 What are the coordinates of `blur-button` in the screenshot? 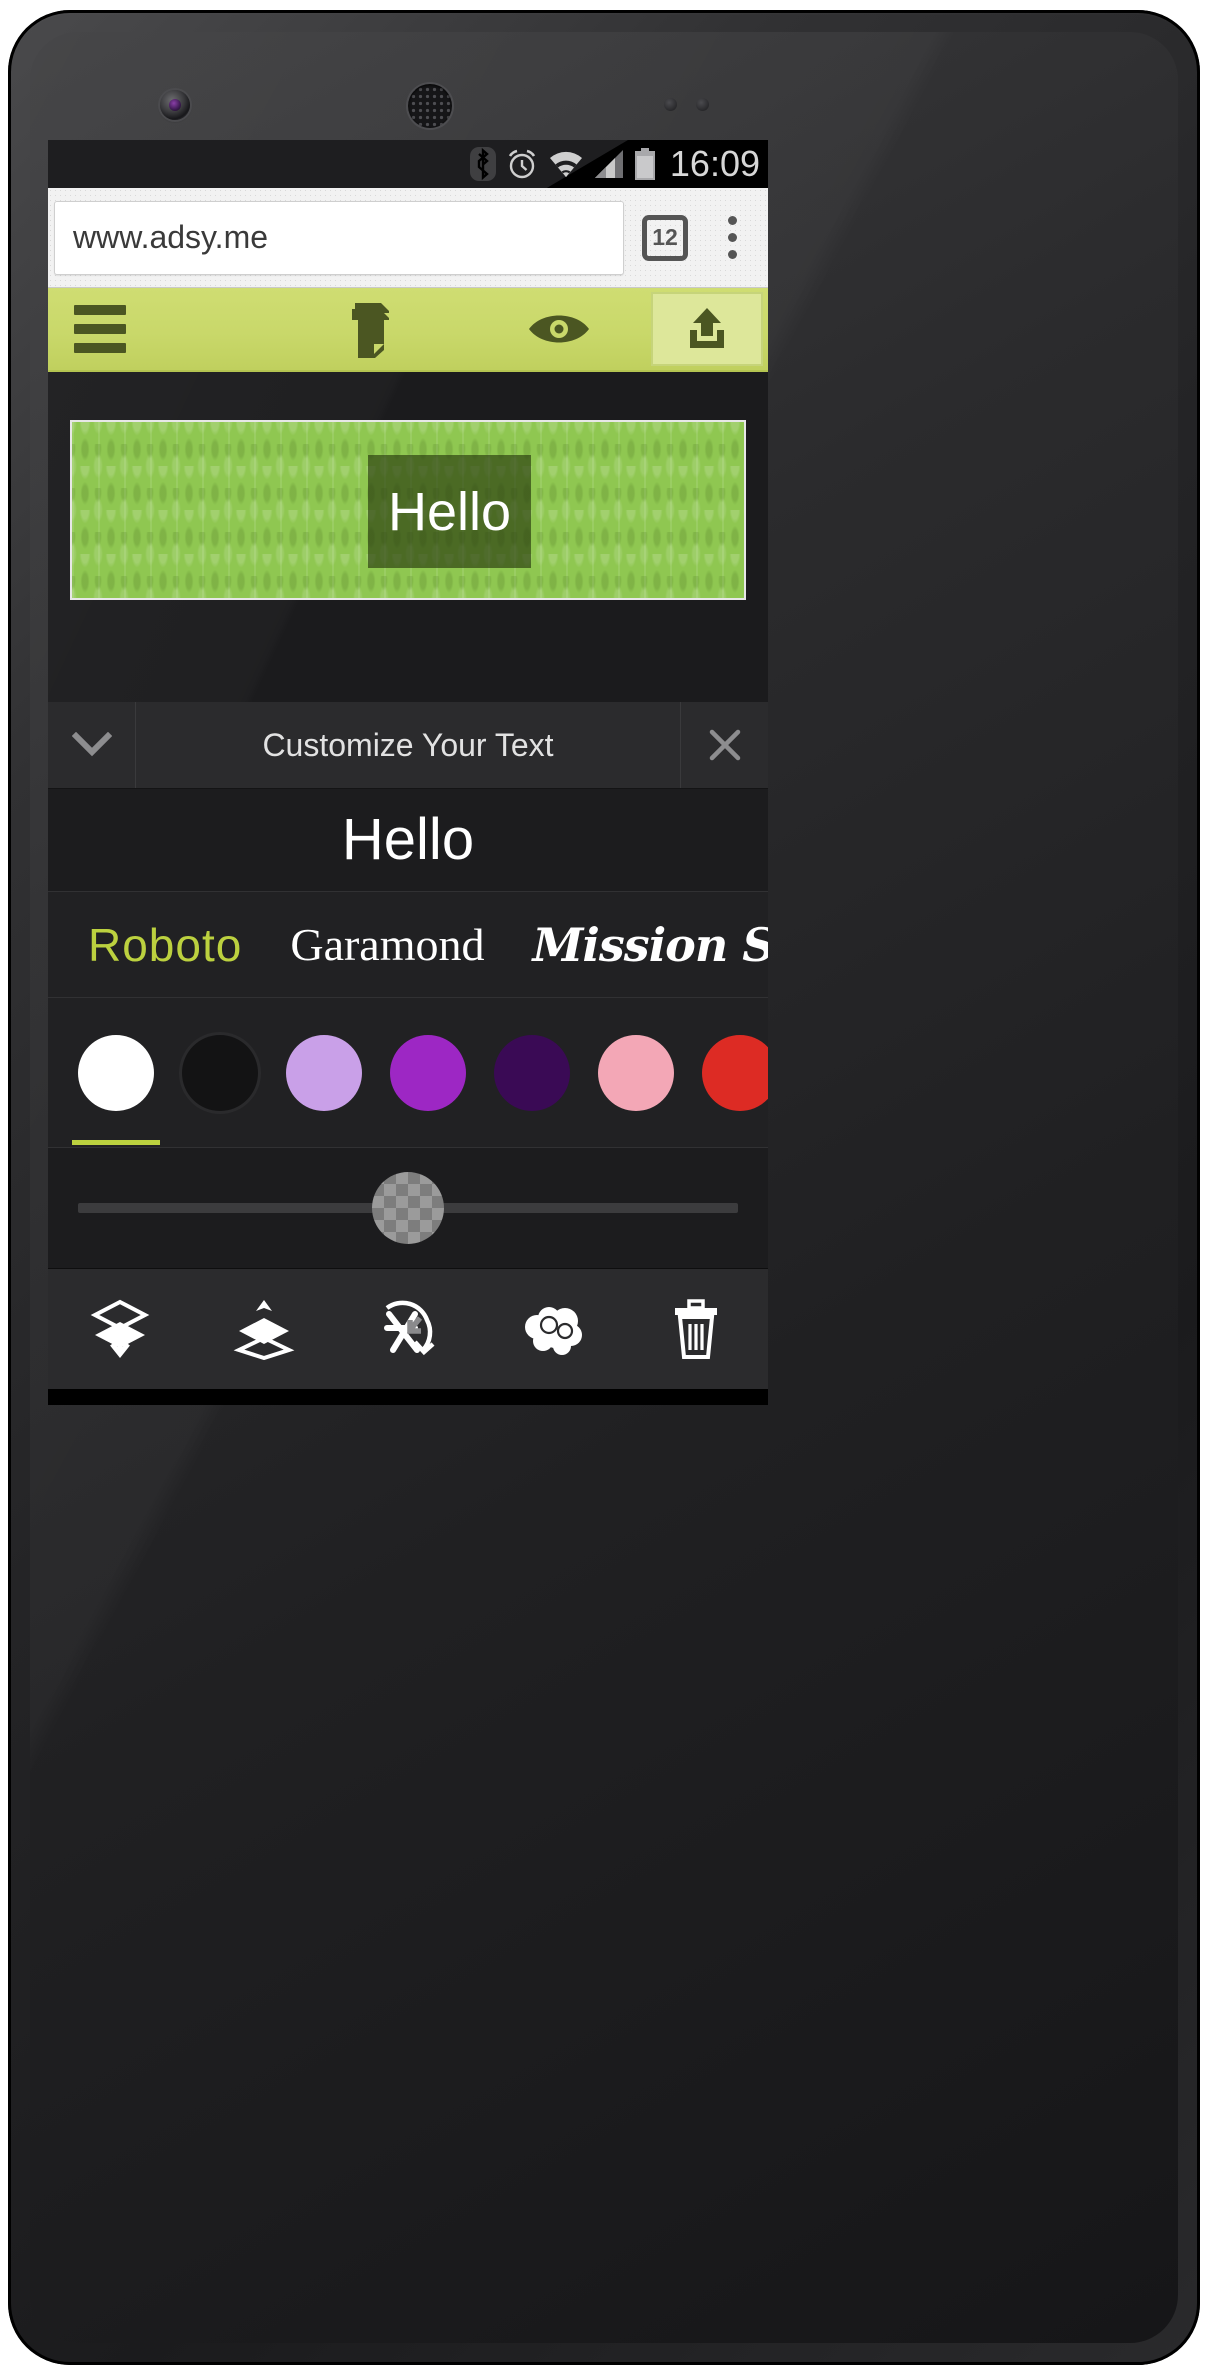 It's located at (552, 1329).